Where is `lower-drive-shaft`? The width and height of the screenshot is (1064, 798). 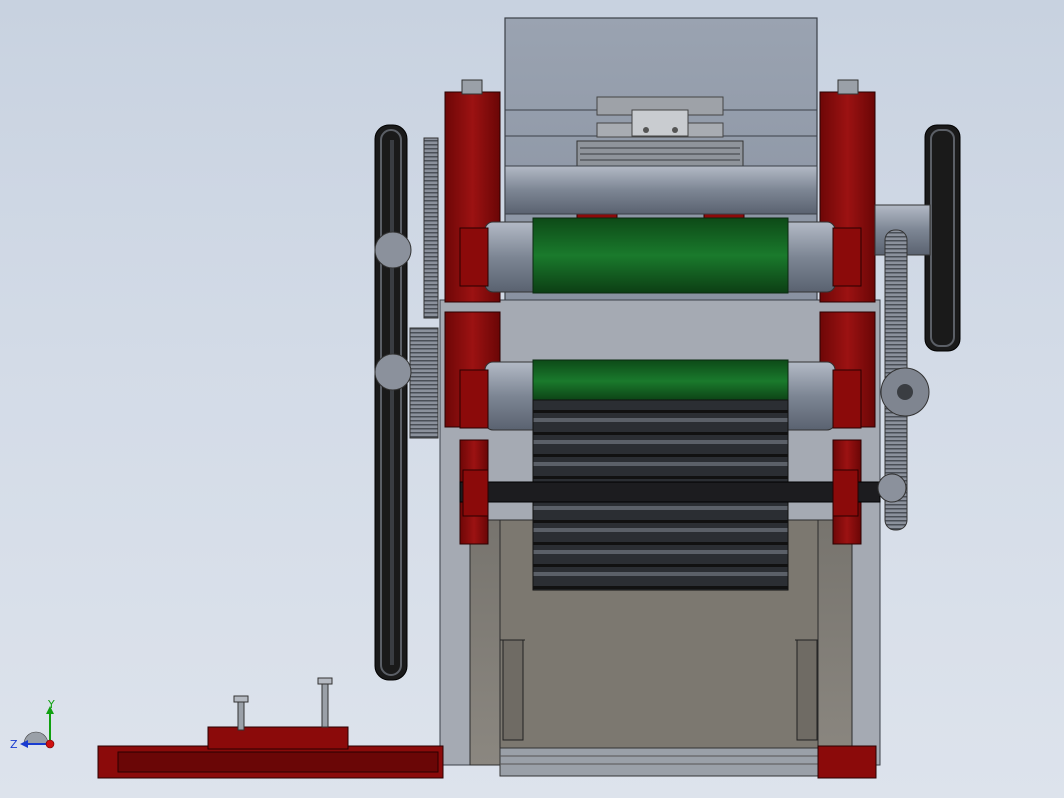
lower-drive-shaft is located at coordinates (670, 492).